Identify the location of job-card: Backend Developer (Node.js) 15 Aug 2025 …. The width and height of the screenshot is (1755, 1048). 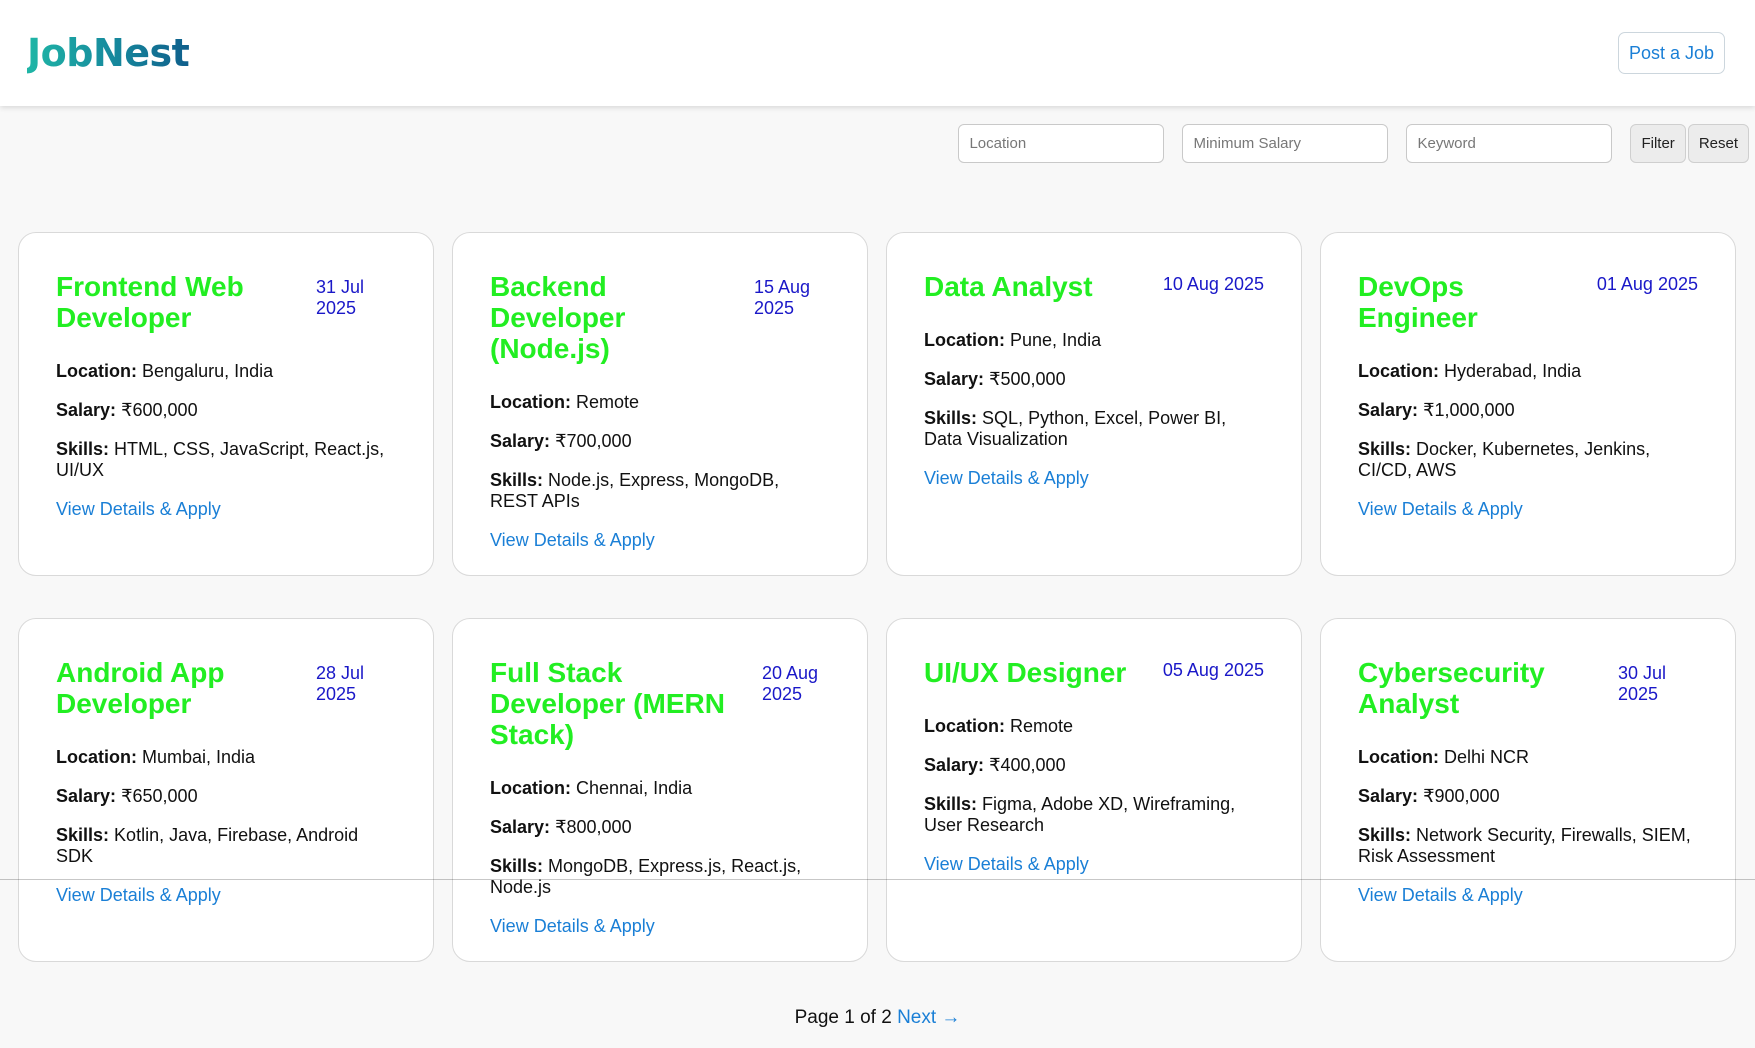
(660, 404).